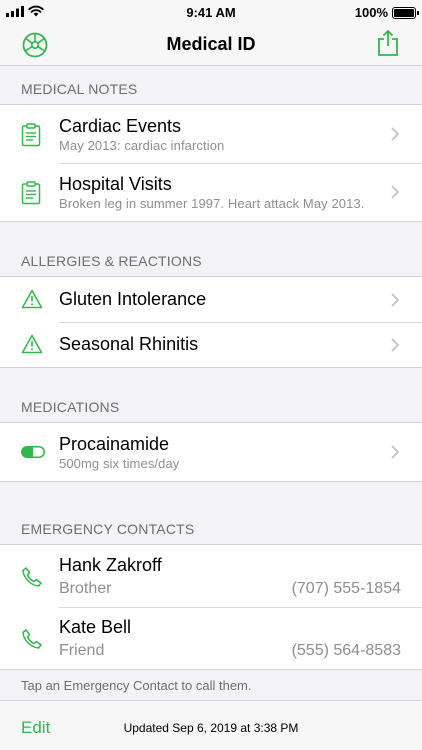  I want to click on allergy-item-gluten-intolerance: Gluten Intolerance, so click(211, 299).